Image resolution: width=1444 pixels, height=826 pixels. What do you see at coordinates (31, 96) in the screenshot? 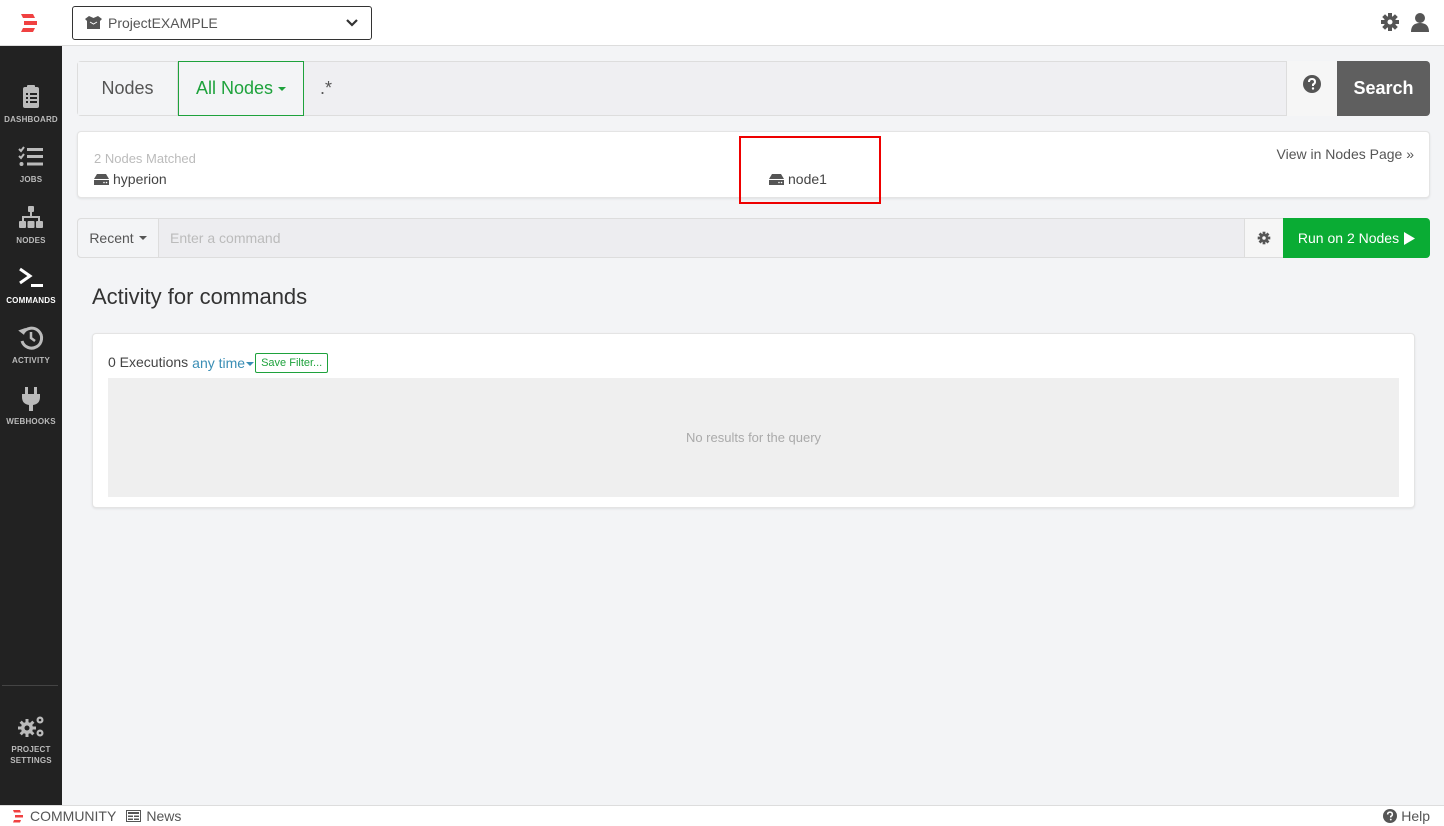
I see `clipboard-icon` at bounding box center [31, 96].